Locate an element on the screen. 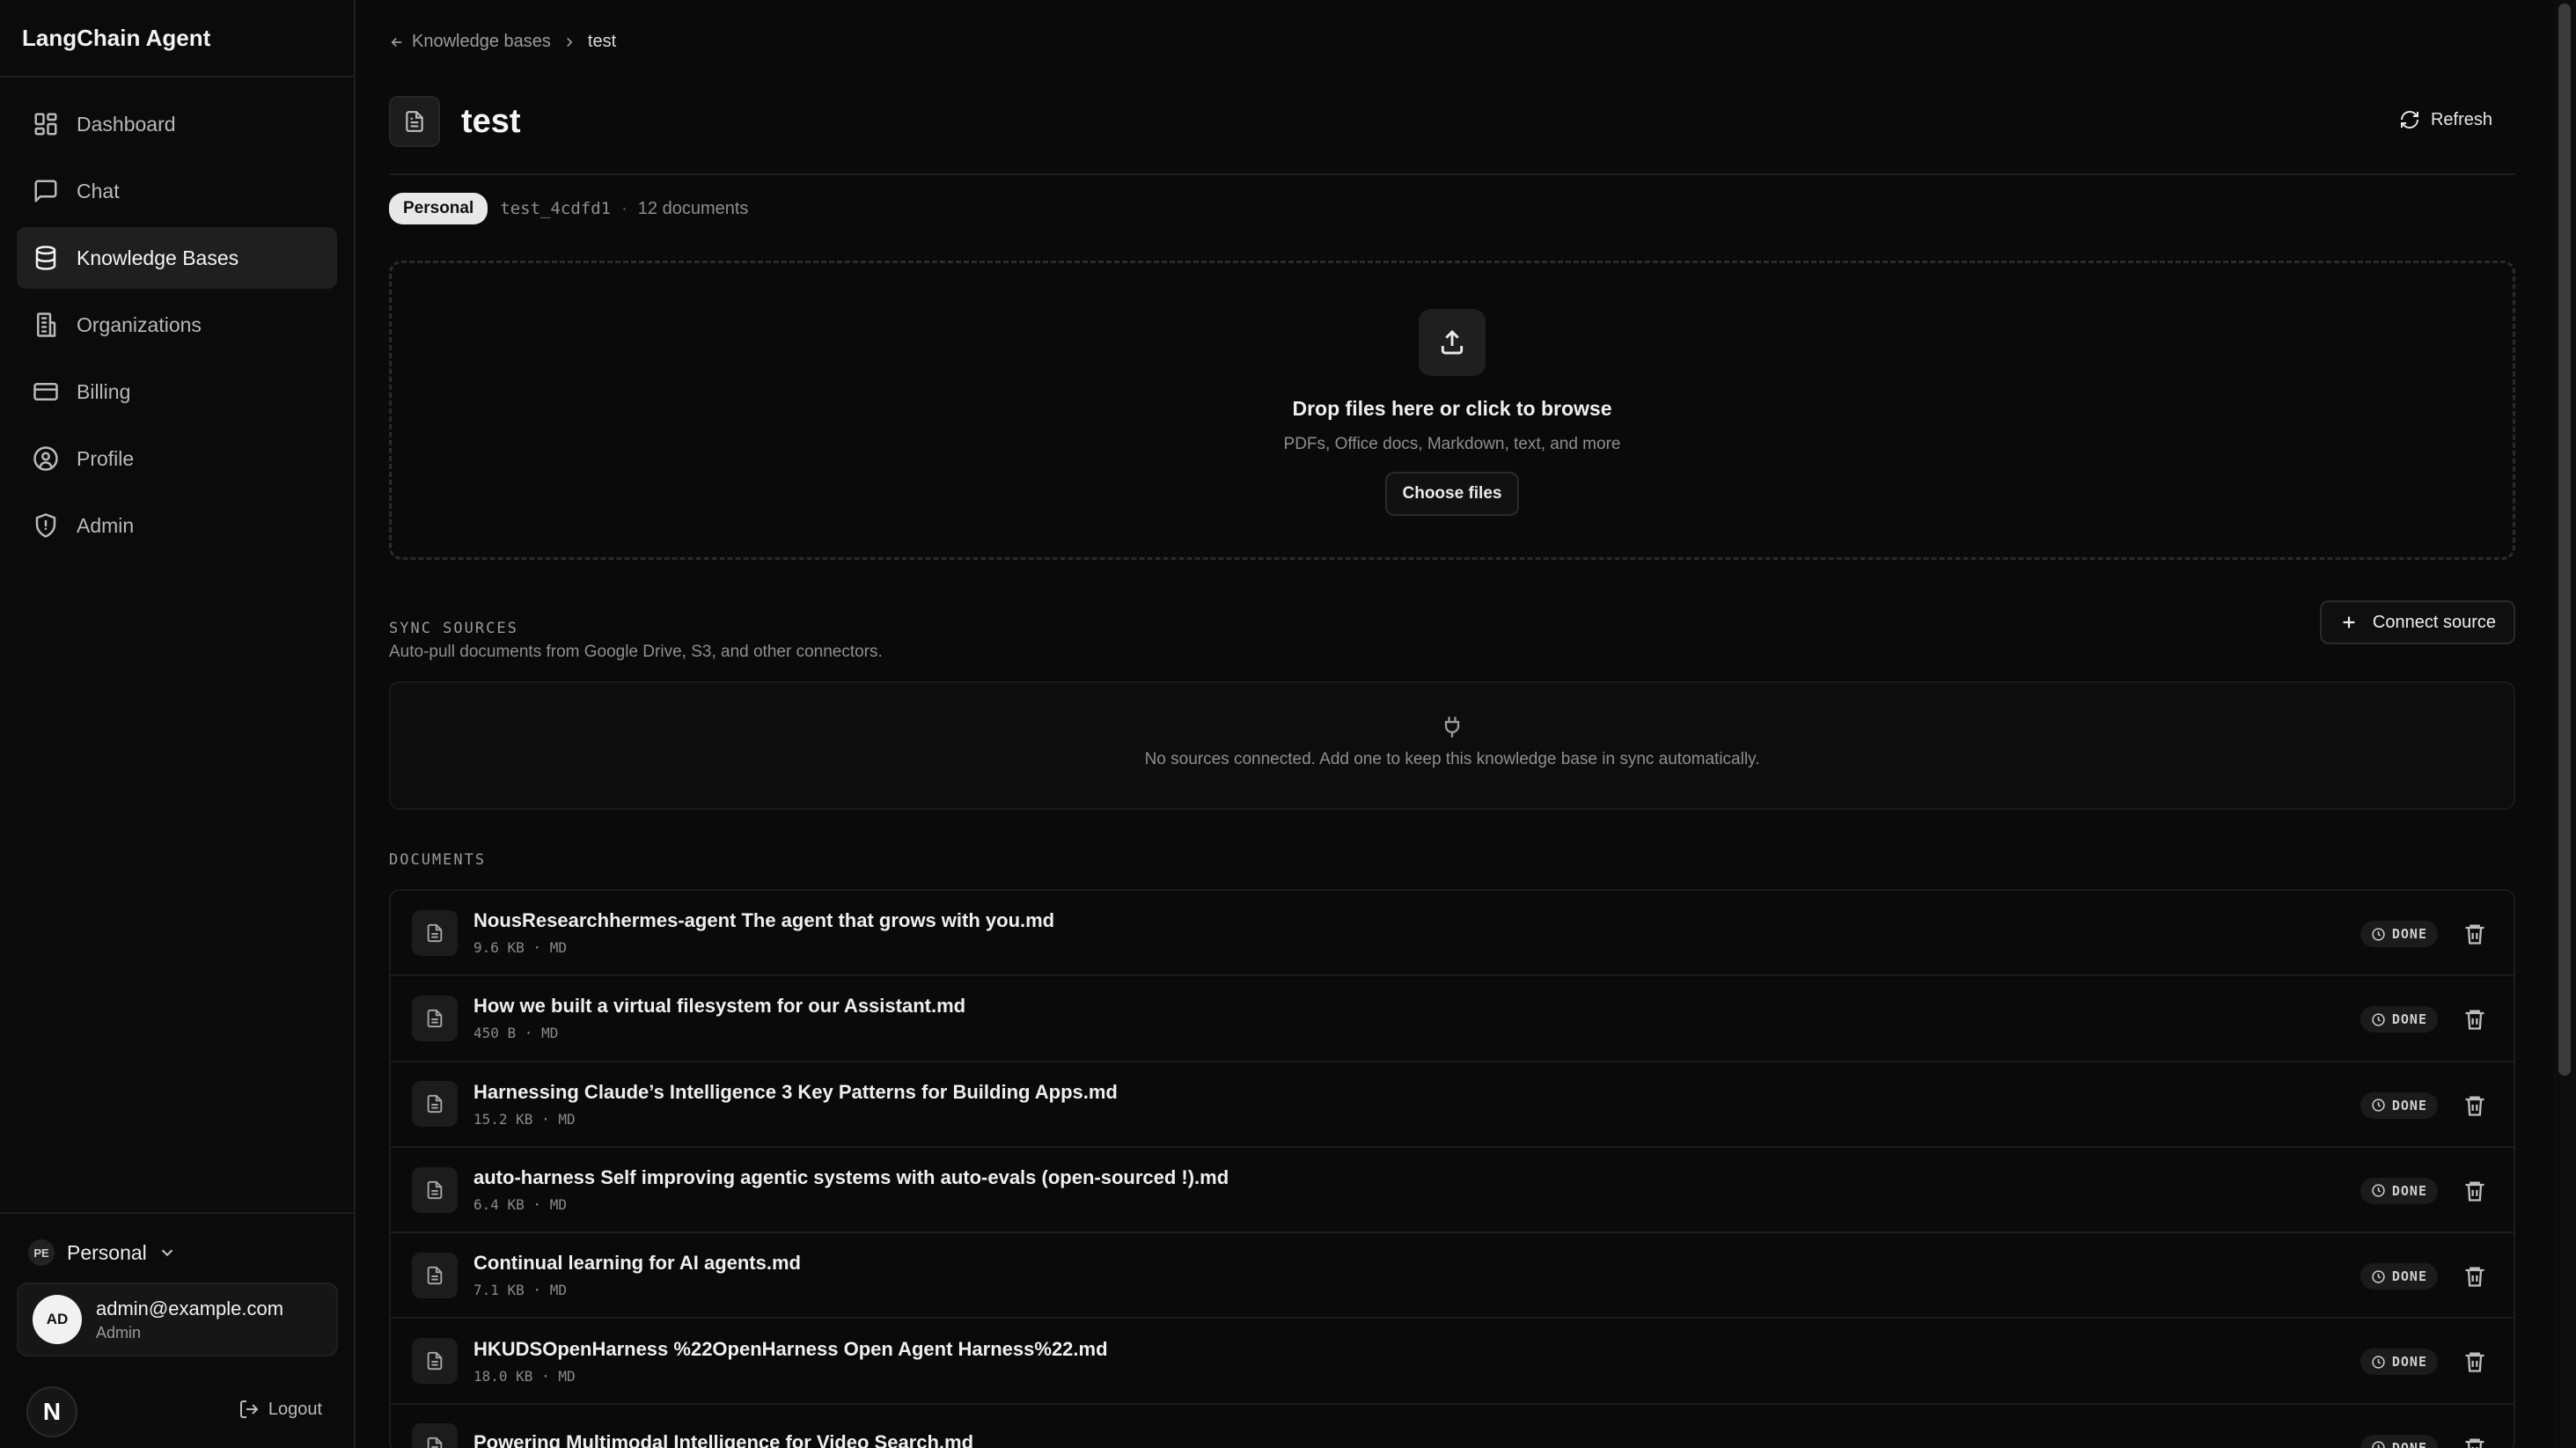 The image size is (2576, 1448). choose-files-button: Choose files is located at coordinates (1452, 494).